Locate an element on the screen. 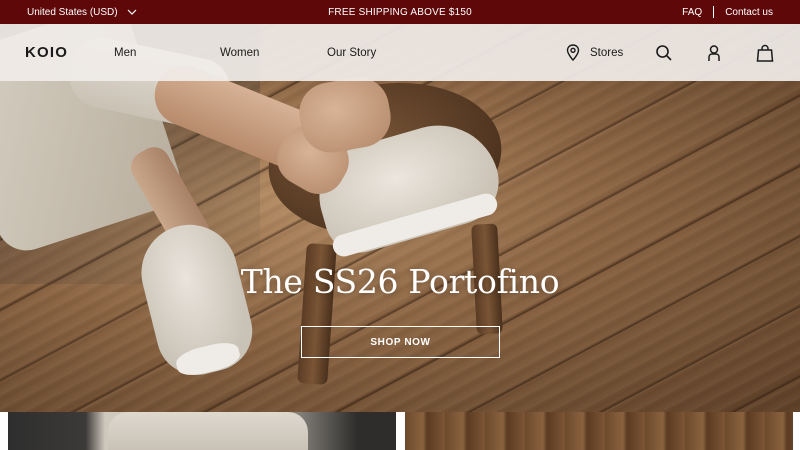 This screenshot has height=450, width=800. search-icon is located at coordinates (664, 53).